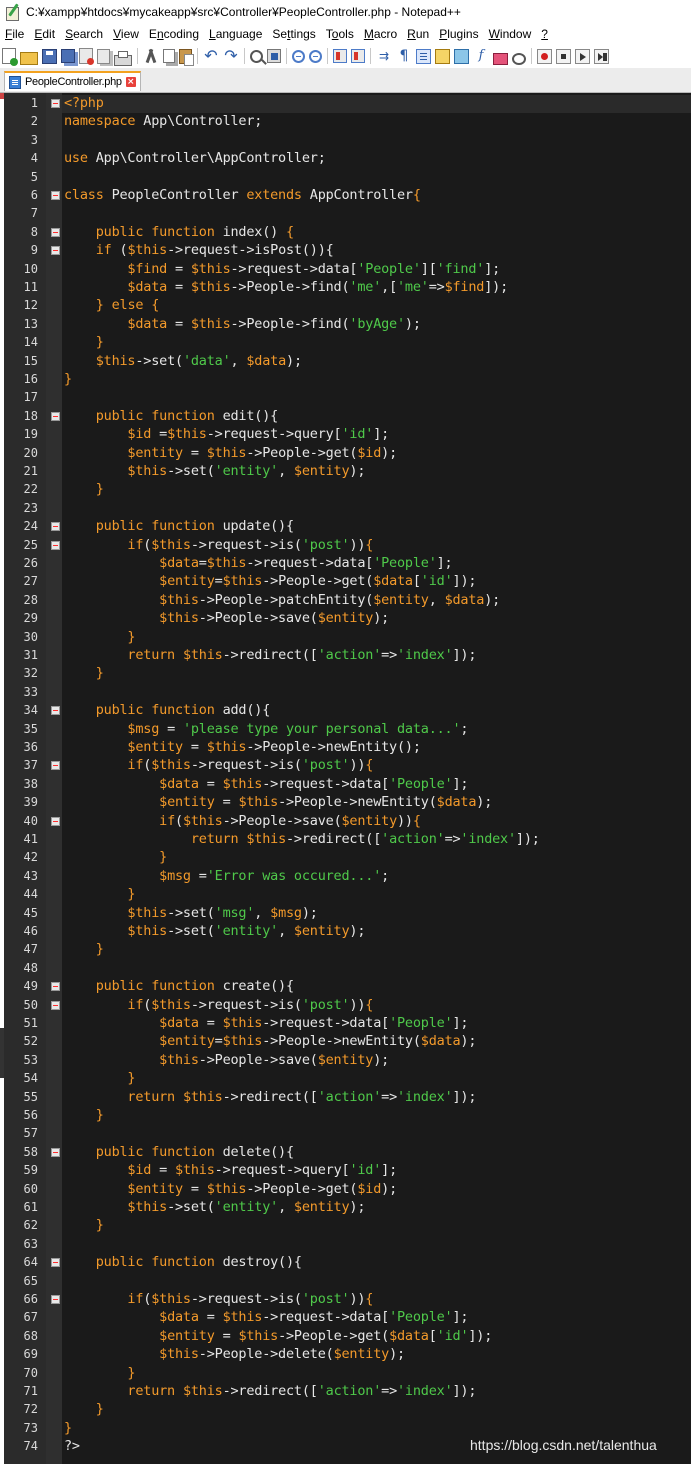 The width and height of the screenshot is (691, 1464). Describe the element at coordinates (345, 968) in the screenshot. I see `code-line: 48` at that location.